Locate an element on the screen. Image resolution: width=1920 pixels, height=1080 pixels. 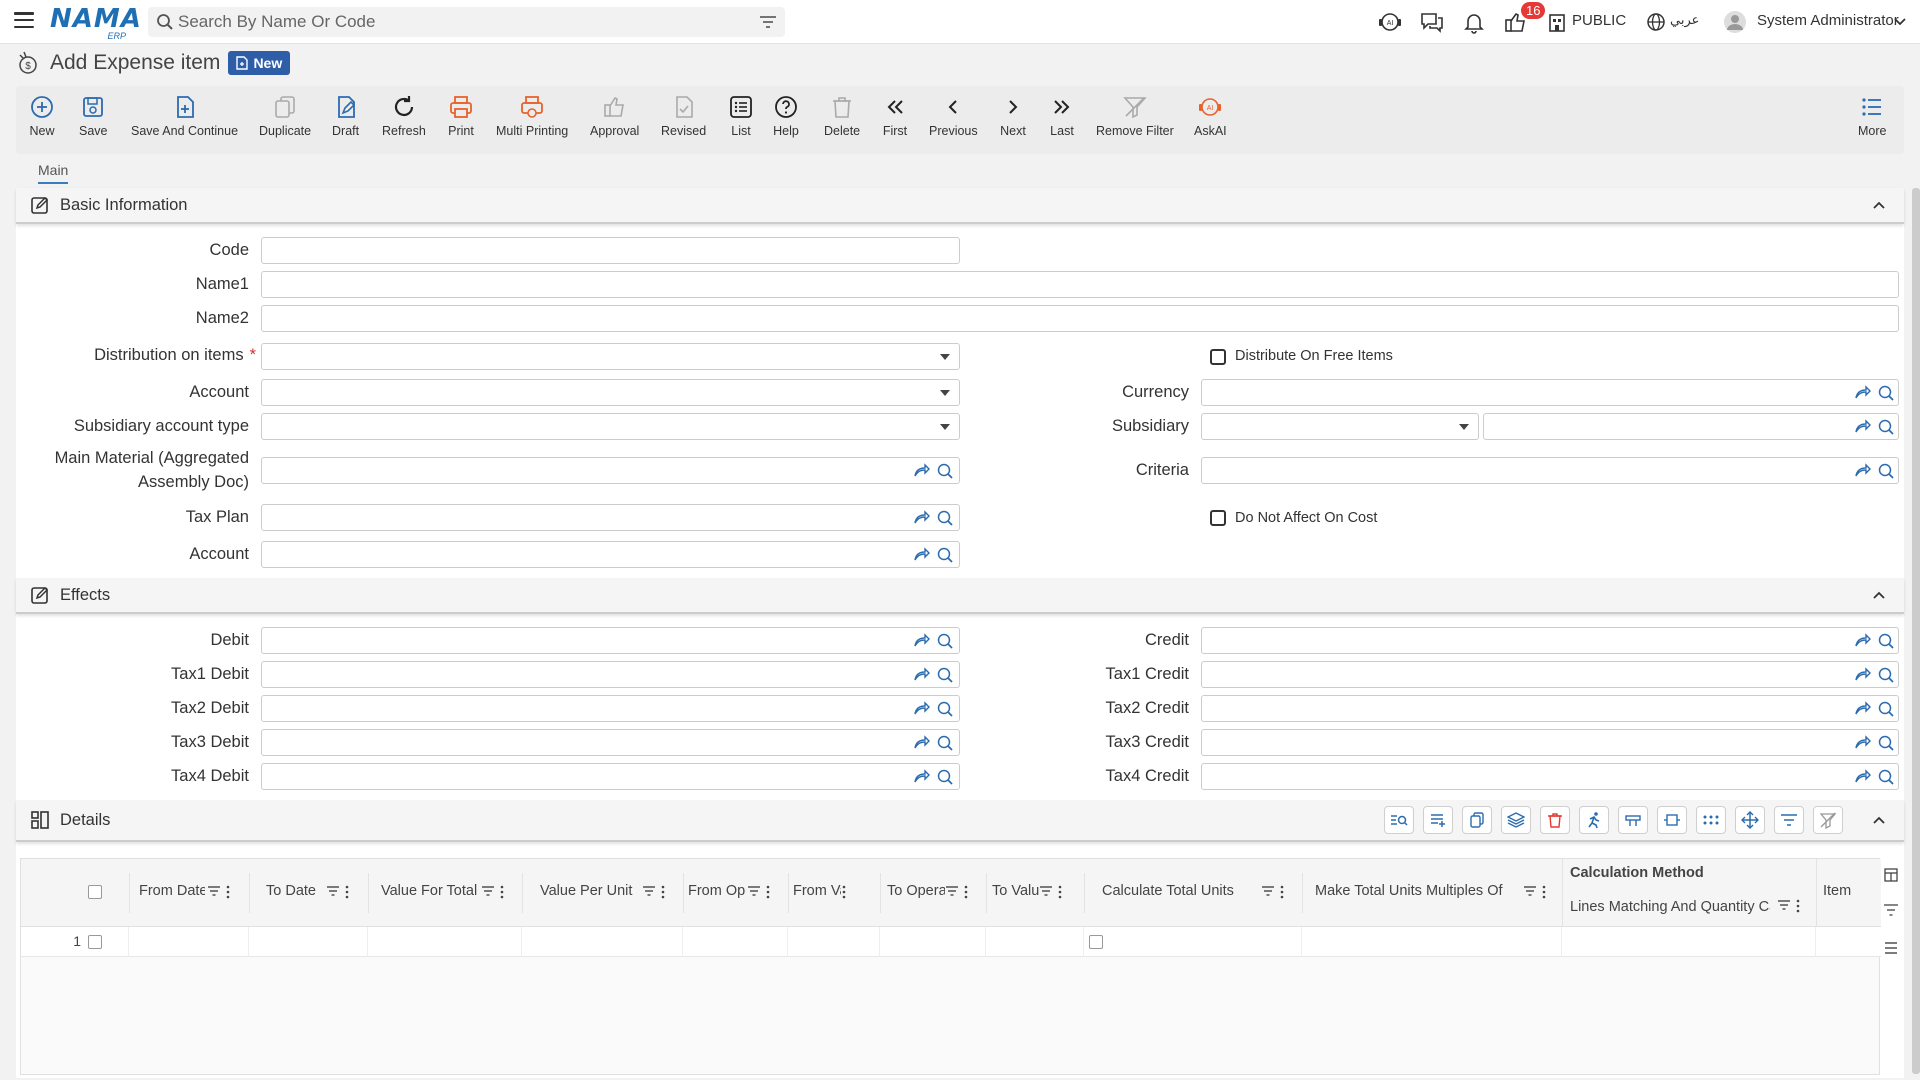
vertical-scrollbar is located at coordinates (1916, 631).